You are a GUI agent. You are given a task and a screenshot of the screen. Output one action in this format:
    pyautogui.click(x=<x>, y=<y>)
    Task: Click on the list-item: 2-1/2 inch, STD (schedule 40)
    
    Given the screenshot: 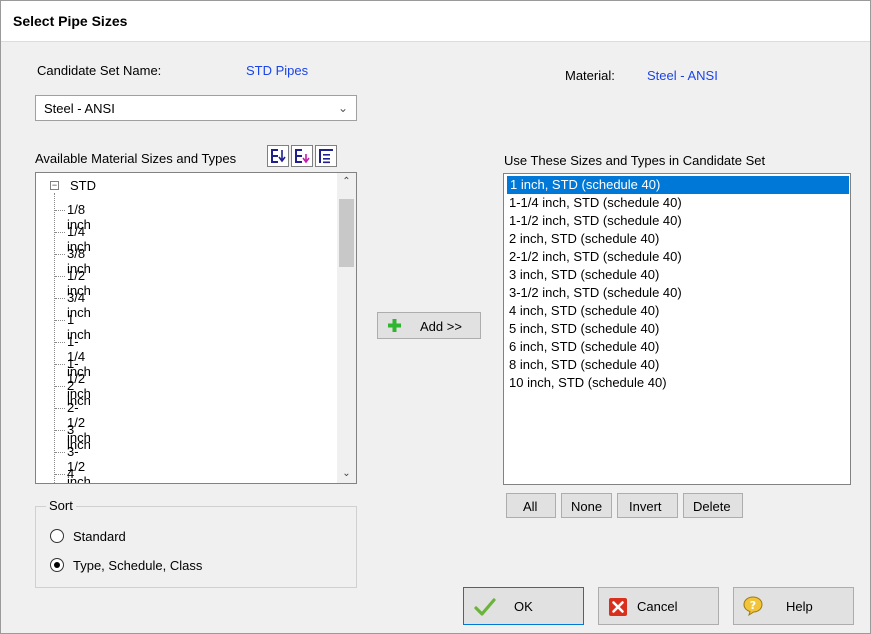 What is the action you would take?
    pyautogui.click(x=677, y=257)
    